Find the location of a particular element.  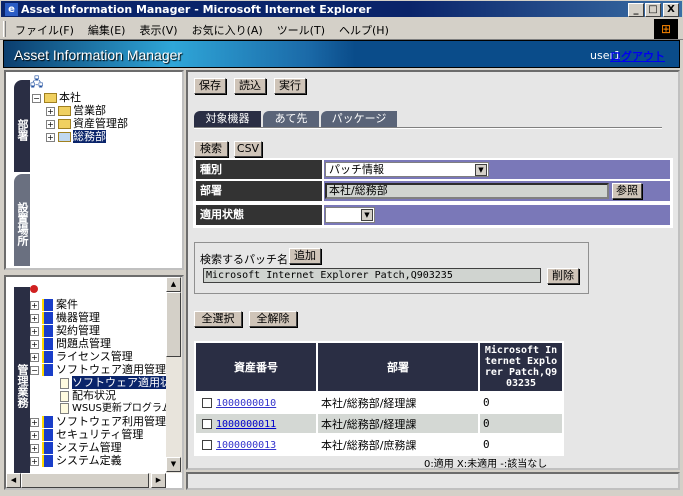

search-button: 検索 is located at coordinates (211, 149).